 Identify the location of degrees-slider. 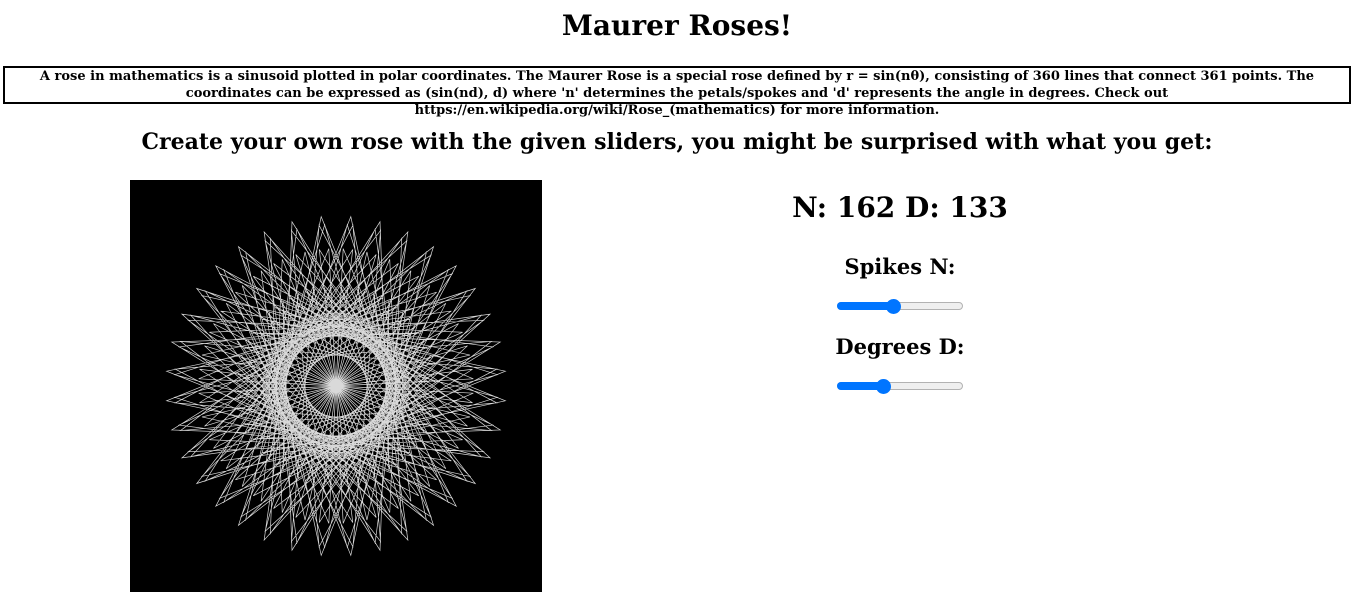
(900, 386).